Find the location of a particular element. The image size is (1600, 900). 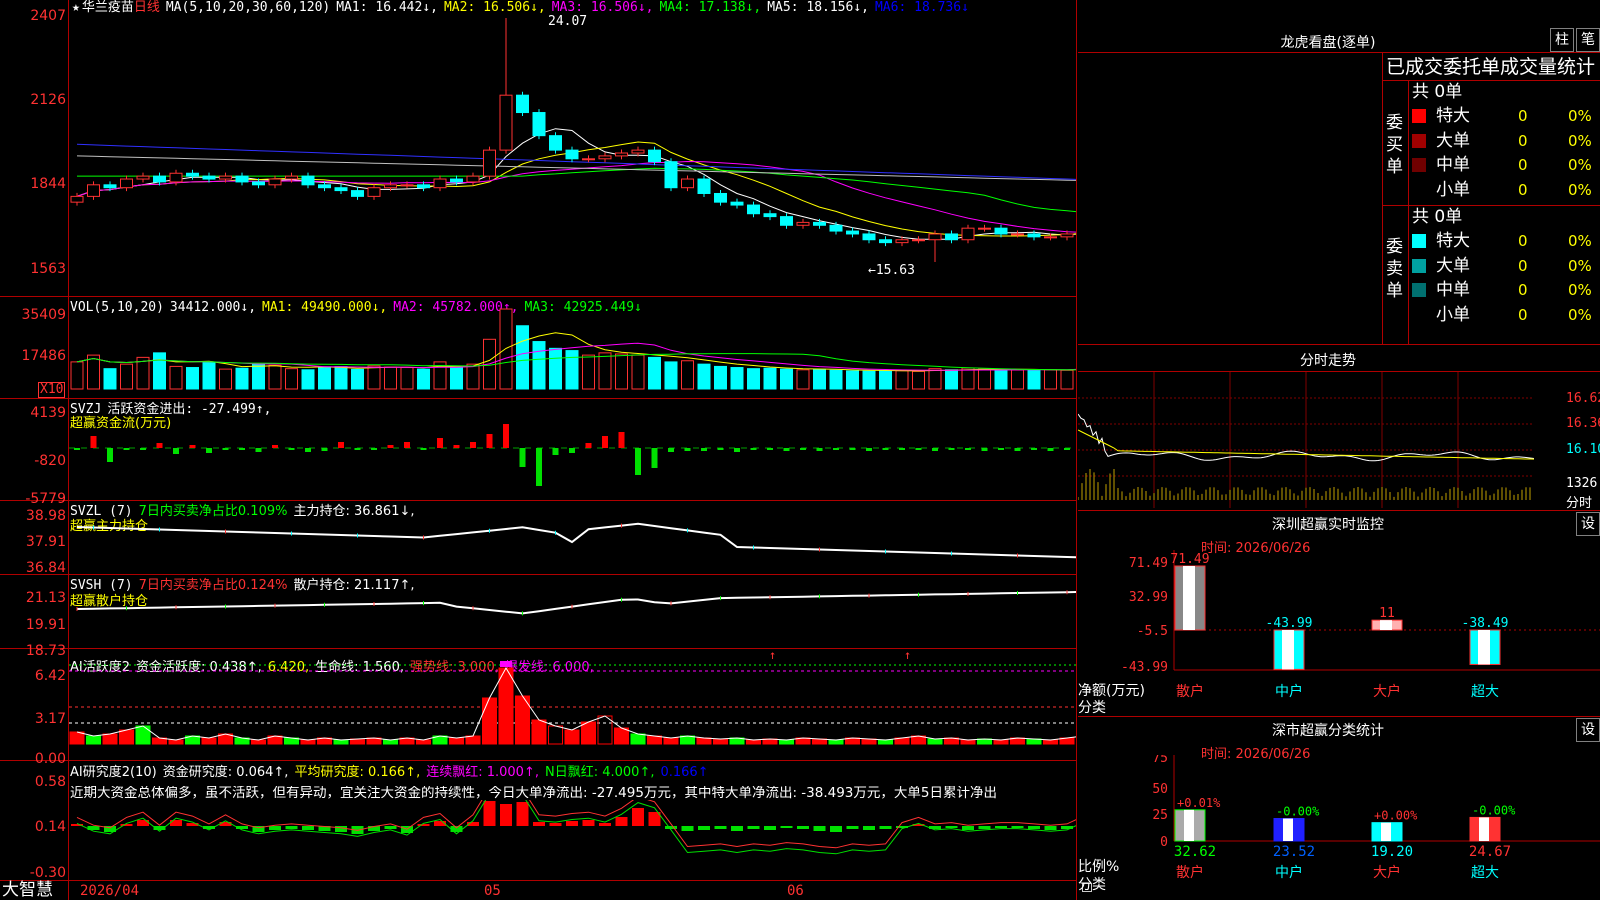

svzl-chart is located at coordinates (572, 537).